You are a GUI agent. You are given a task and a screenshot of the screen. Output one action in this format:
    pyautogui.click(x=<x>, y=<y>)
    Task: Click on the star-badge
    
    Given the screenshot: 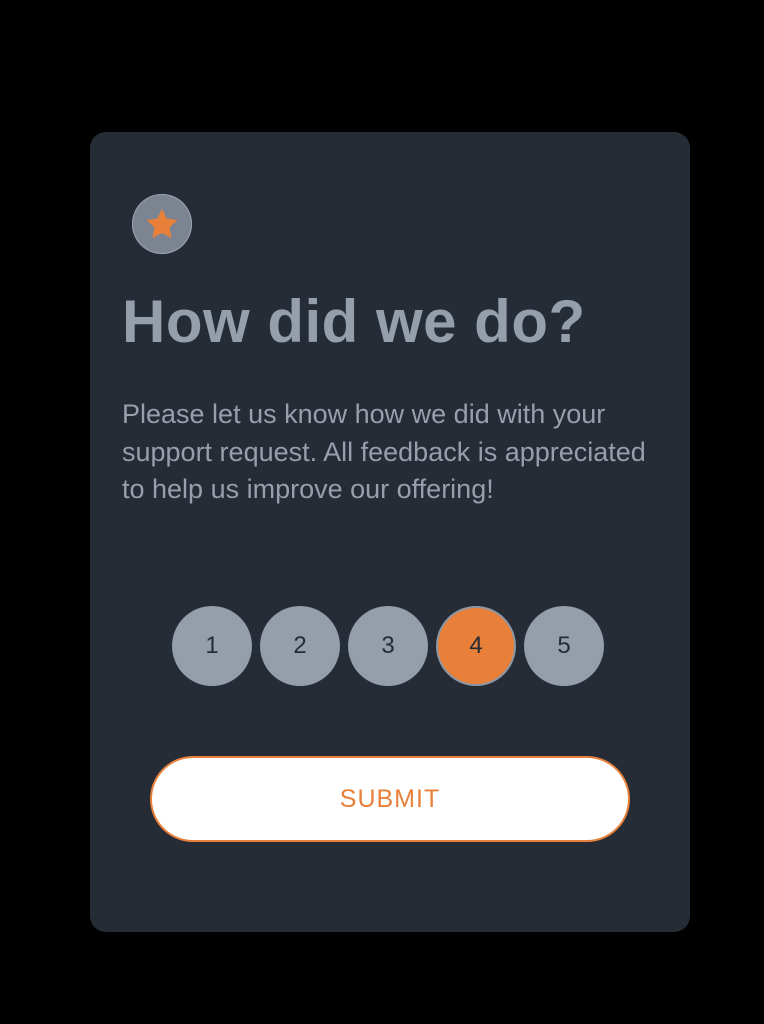 What is the action you would take?
    pyautogui.click(x=162, y=224)
    